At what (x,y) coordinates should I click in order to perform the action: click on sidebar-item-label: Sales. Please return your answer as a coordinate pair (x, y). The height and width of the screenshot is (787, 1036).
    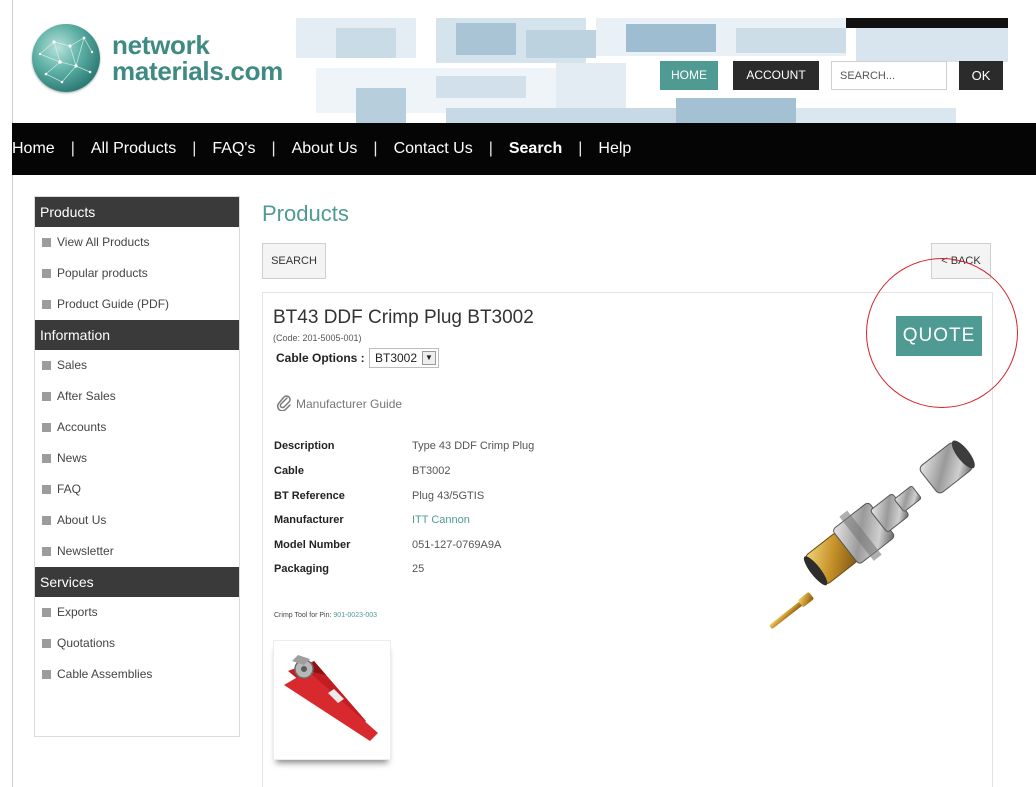
    Looking at the image, I should click on (72, 365).